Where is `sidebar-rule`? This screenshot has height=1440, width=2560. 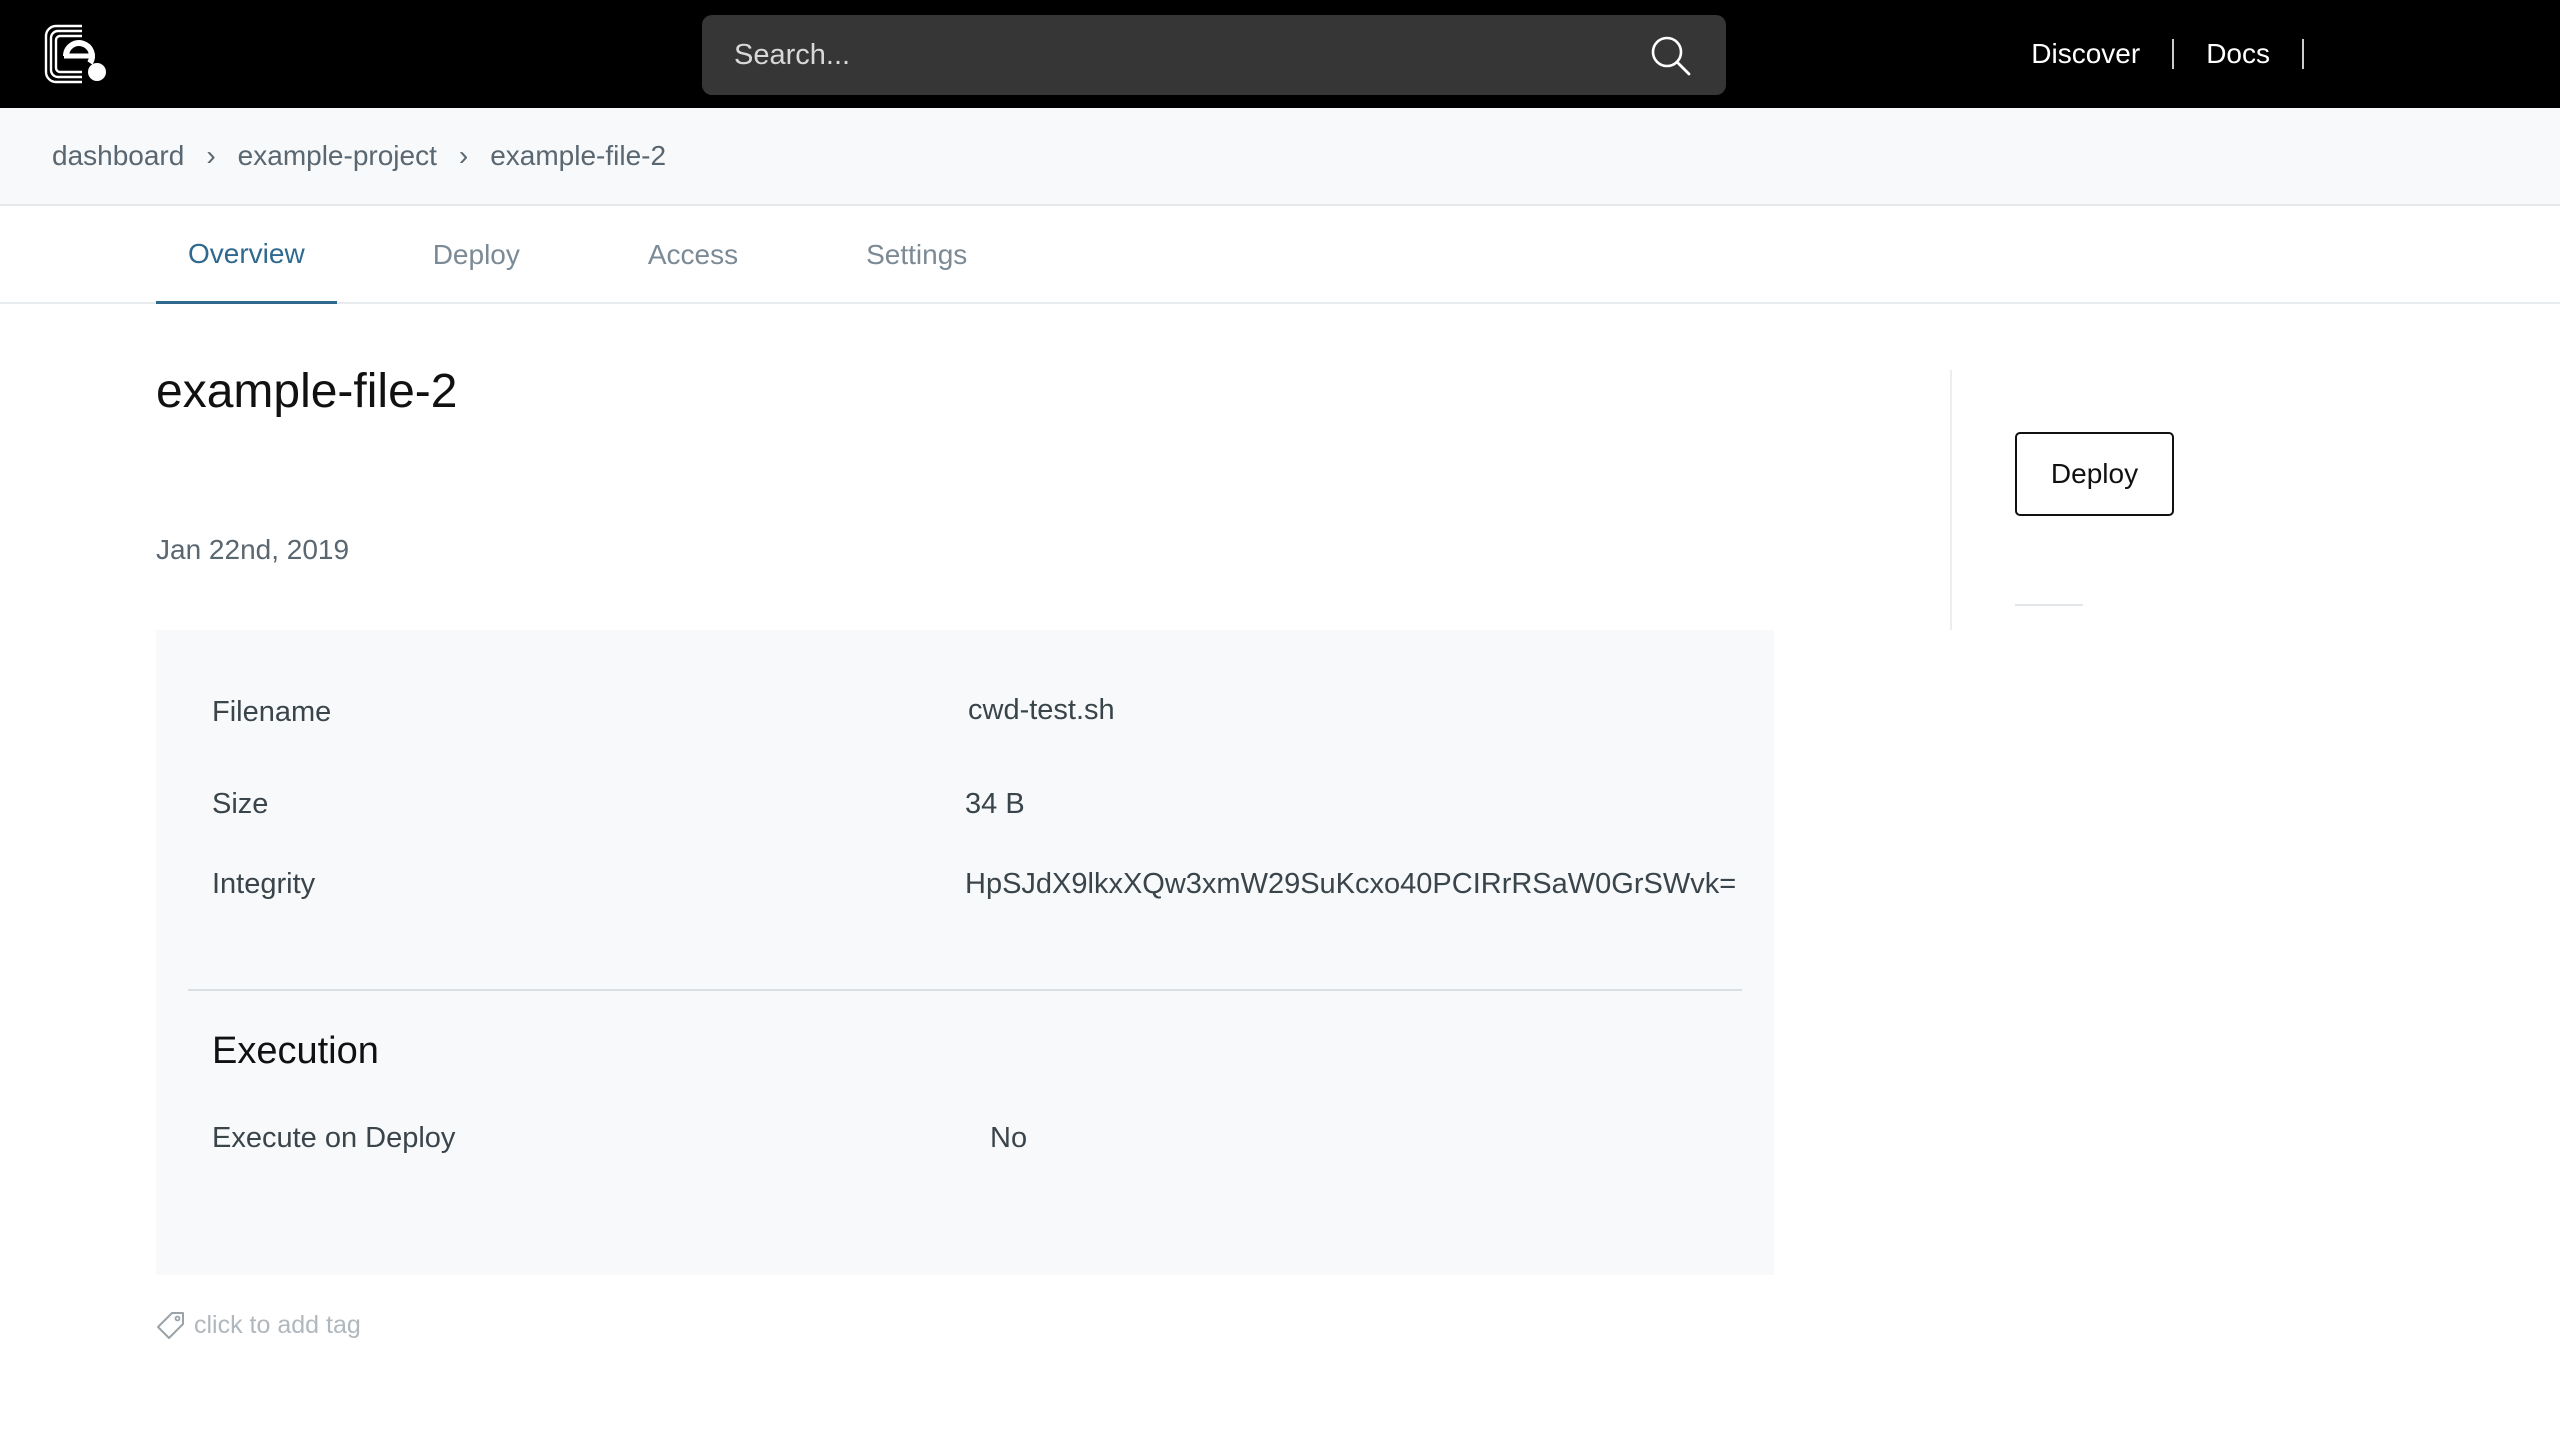 sidebar-rule is located at coordinates (2049, 605).